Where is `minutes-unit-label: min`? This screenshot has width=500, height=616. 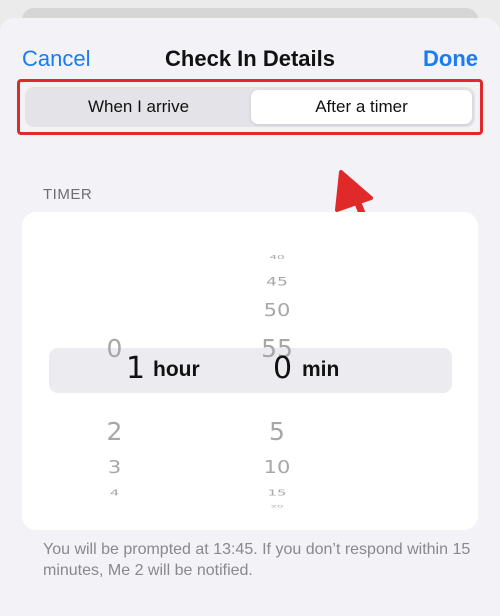
minutes-unit-label: min is located at coordinates (321, 369).